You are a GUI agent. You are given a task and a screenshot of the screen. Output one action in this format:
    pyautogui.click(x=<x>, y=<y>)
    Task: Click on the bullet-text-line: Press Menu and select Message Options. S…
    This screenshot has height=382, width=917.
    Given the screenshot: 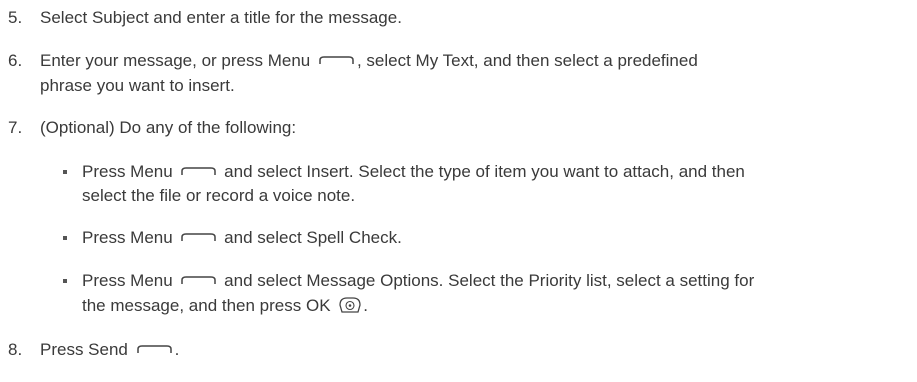 What is the action you would take?
    pyautogui.click(x=418, y=280)
    